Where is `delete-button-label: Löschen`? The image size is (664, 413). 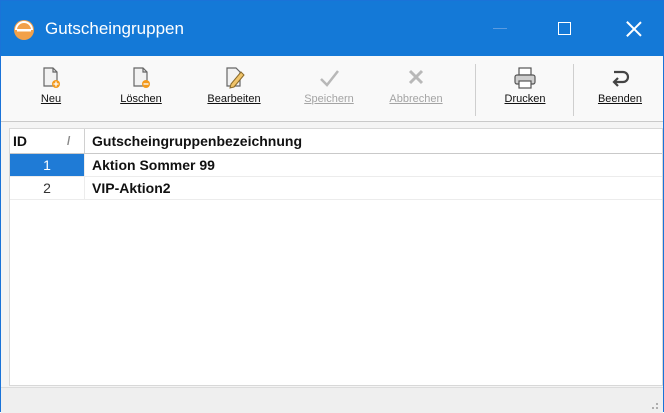 delete-button-label: Löschen is located at coordinates (141, 99).